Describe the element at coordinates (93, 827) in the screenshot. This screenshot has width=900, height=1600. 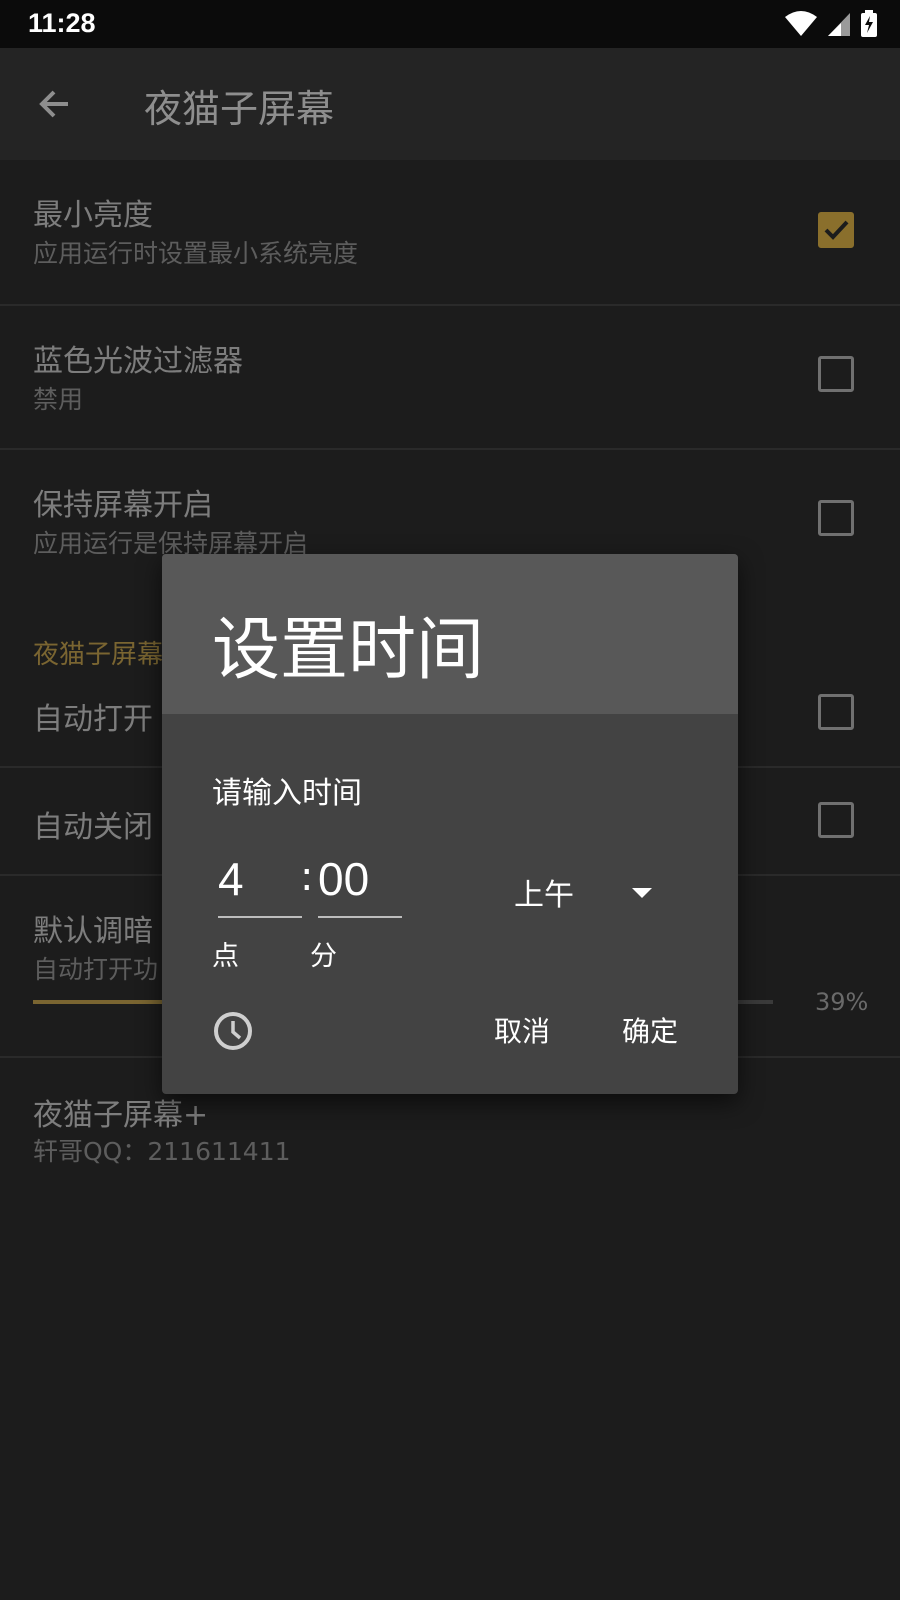
I see `pref-title: 自动关闭` at that location.